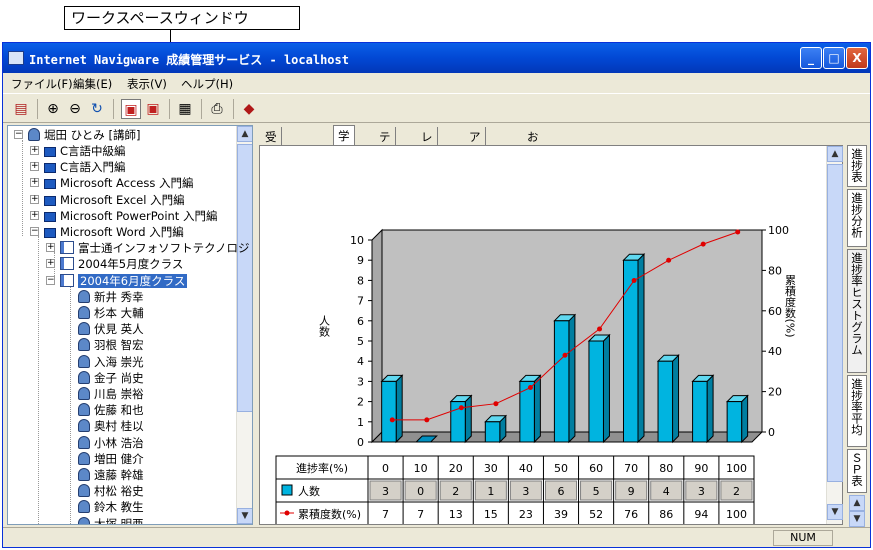  I want to click on app-icon, so click(16, 58).